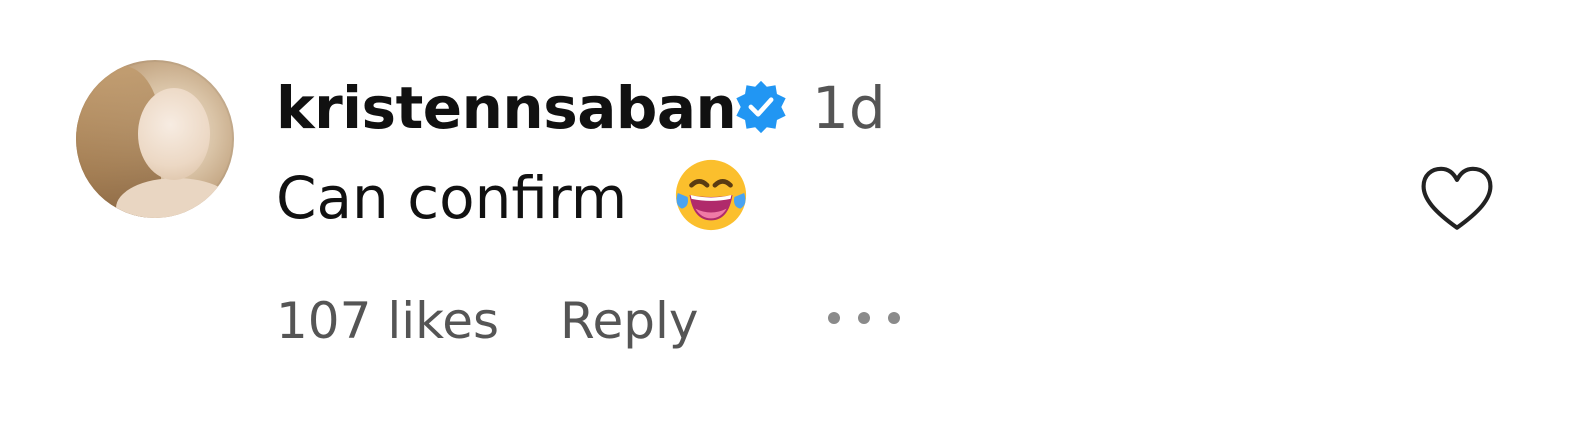 This screenshot has height=436, width=1580. Describe the element at coordinates (761, 107) in the screenshot. I see `verified-badge-icon` at that location.